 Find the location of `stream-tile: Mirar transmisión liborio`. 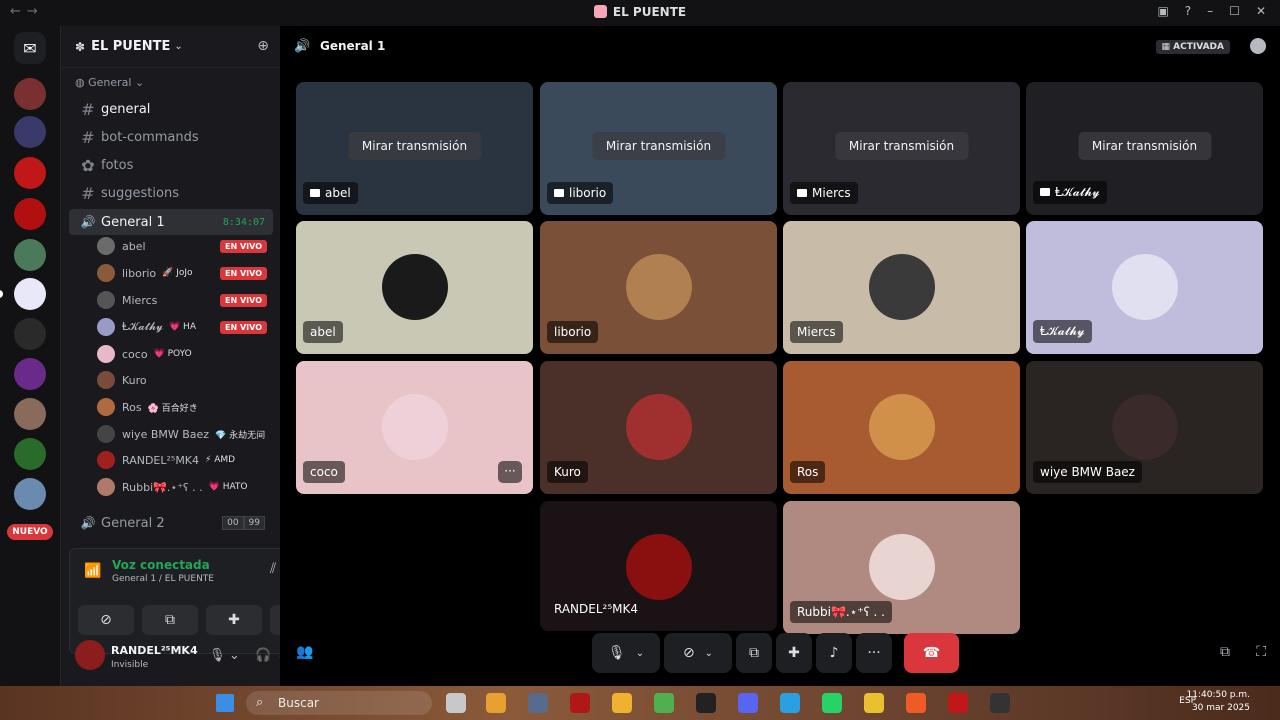

stream-tile: Mirar transmisión liborio is located at coordinates (658, 148).